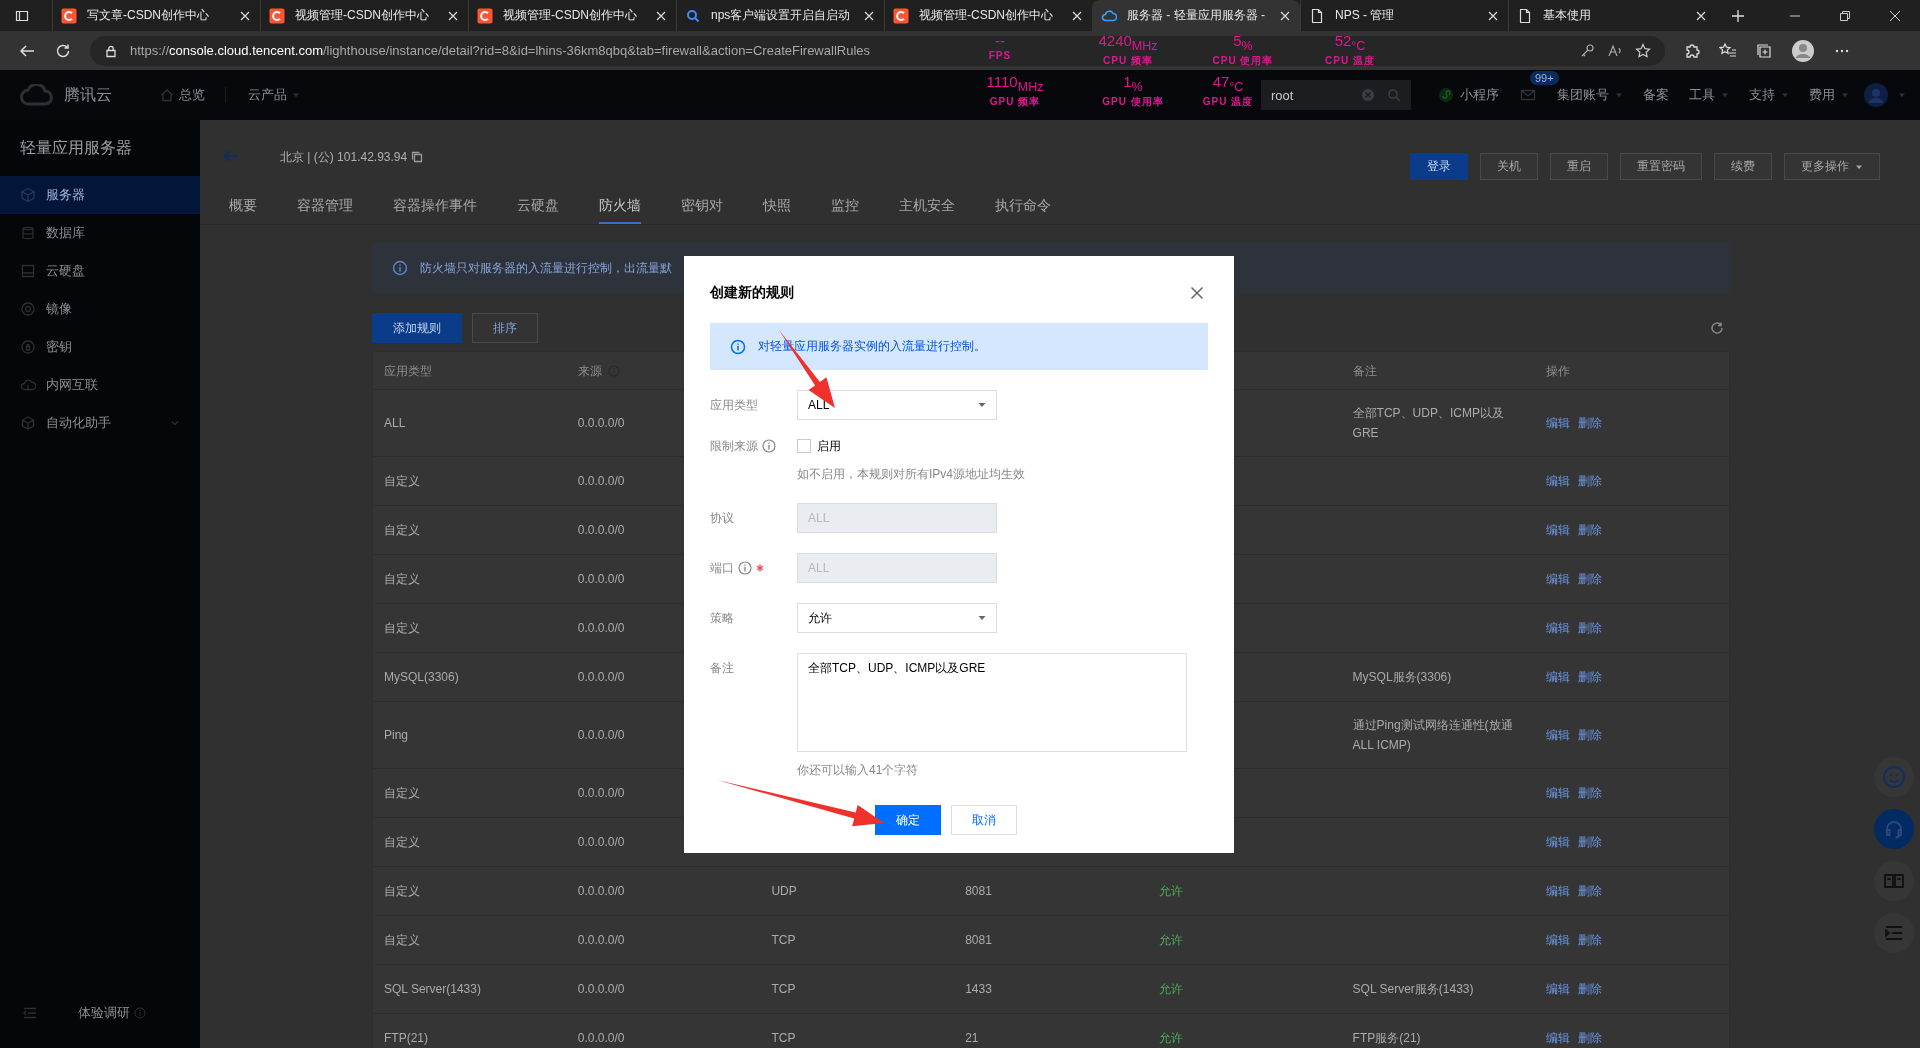 The width and height of the screenshot is (1920, 1048). I want to click on monitor-value: 47$_{°C}$, so click(1228, 84).